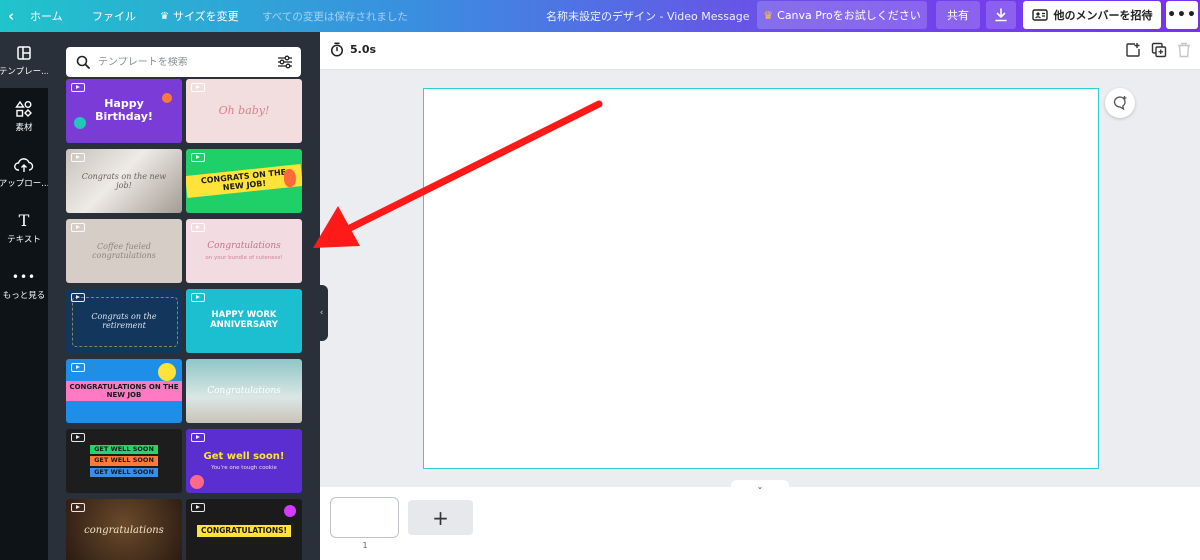 The image size is (1200, 560). I want to click on download-button, so click(1001, 15).